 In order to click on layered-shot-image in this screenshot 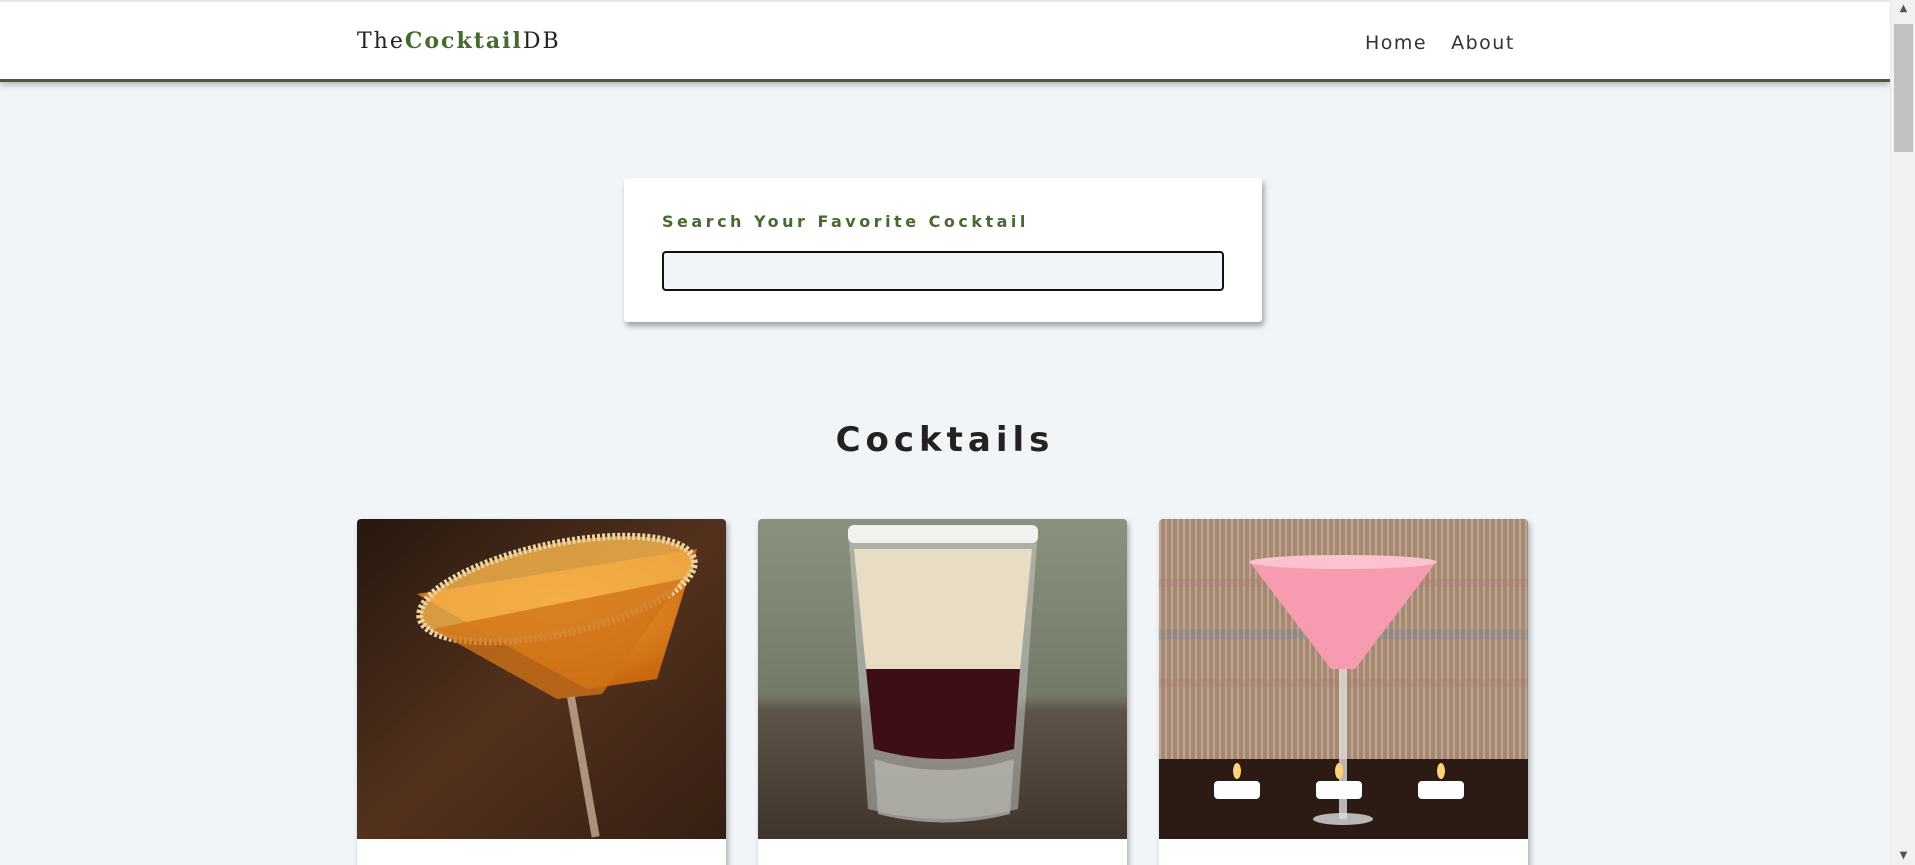, I will do `click(942, 679)`.